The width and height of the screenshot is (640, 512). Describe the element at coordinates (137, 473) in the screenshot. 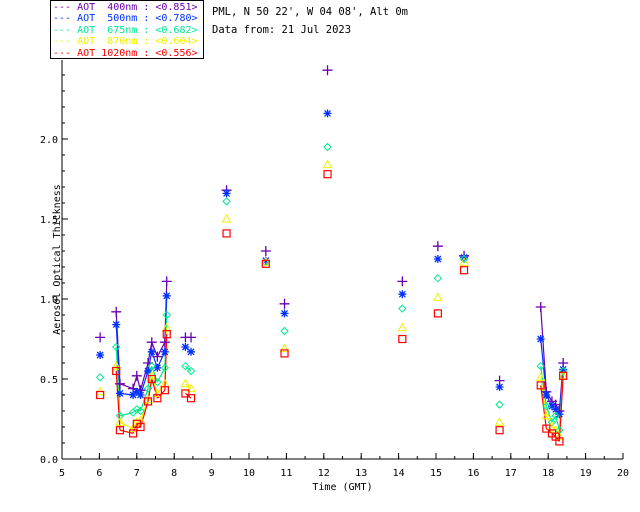

I see `x-tick-label: 7` at that location.